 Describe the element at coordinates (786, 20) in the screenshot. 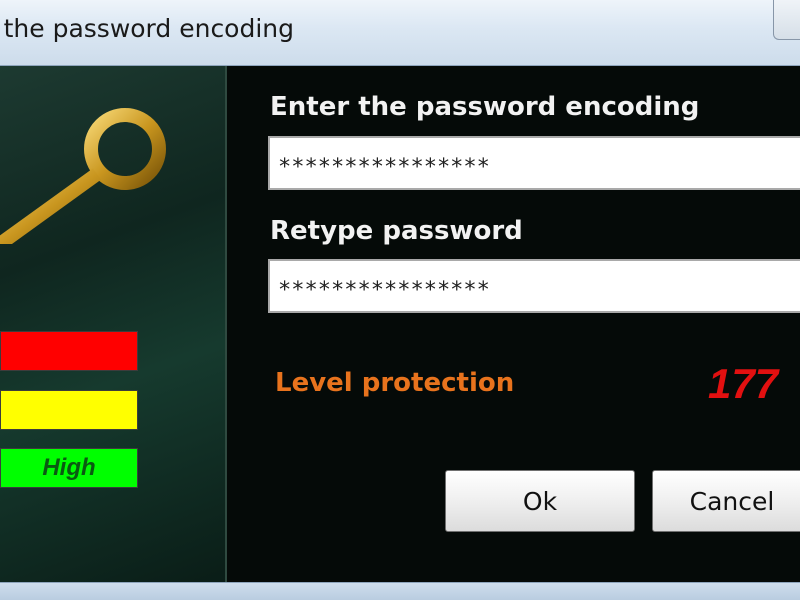

I see `close-button` at that location.